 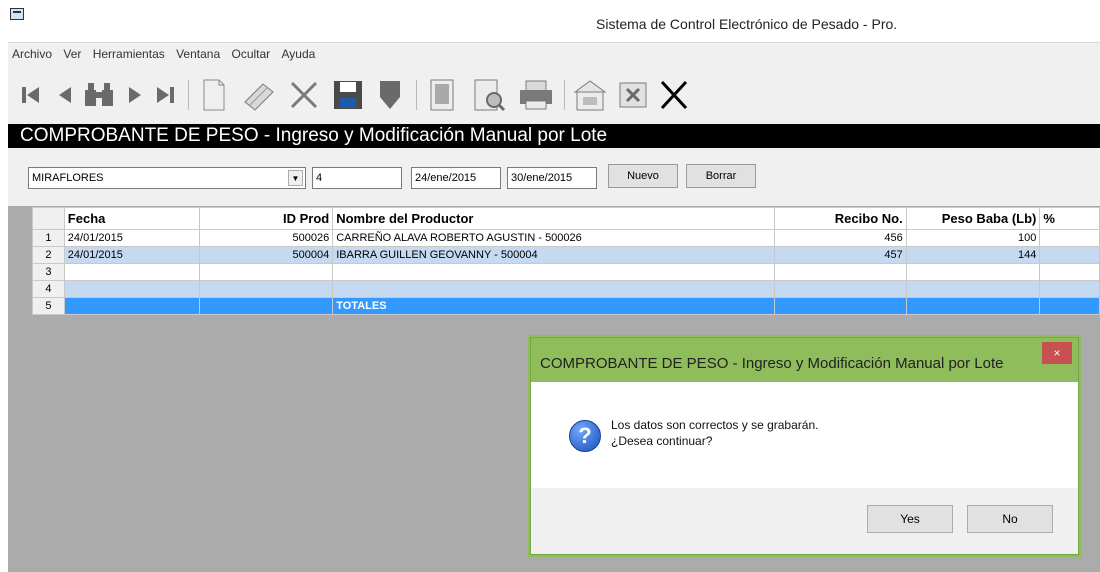 What do you see at coordinates (31, 95) in the screenshot?
I see `first-record-icon` at bounding box center [31, 95].